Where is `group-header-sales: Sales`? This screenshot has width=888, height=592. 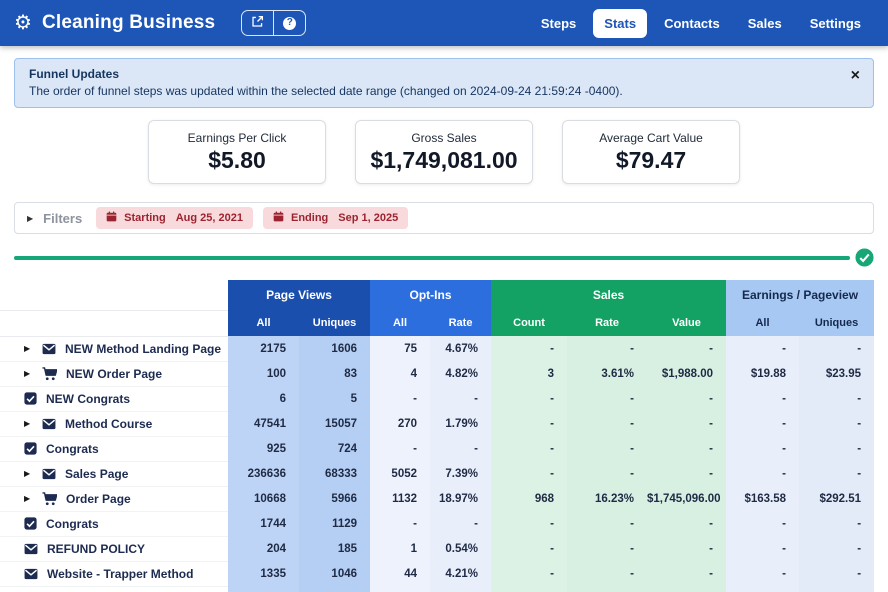
group-header-sales: Sales is located at coordinates (609, 295).